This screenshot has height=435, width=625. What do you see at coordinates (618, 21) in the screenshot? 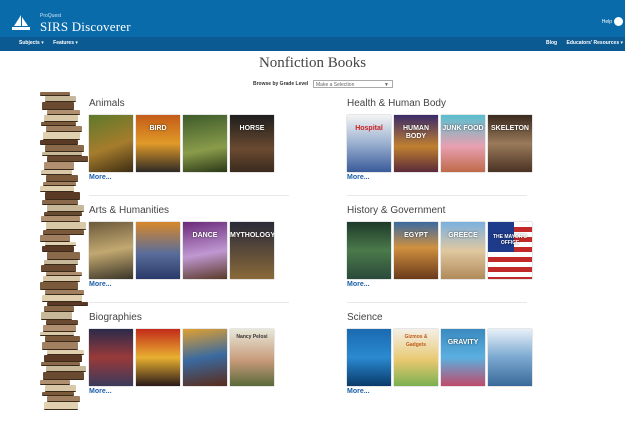
I see `help-icon` at bounding box center [618, 21].